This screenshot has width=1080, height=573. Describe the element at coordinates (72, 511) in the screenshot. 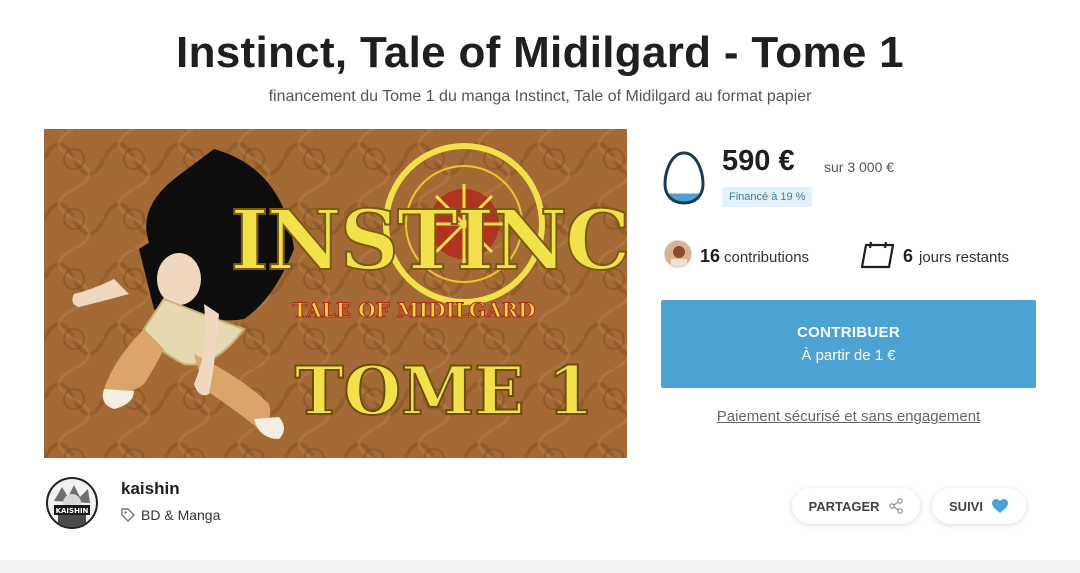

I see `svg-text: KAISHIN` at that location.